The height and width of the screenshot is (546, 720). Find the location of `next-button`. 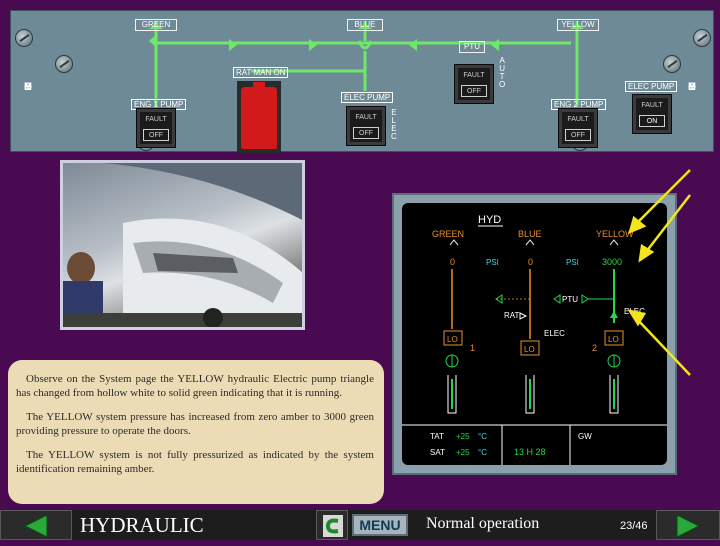

next-button is located at coordinates (688, 525).